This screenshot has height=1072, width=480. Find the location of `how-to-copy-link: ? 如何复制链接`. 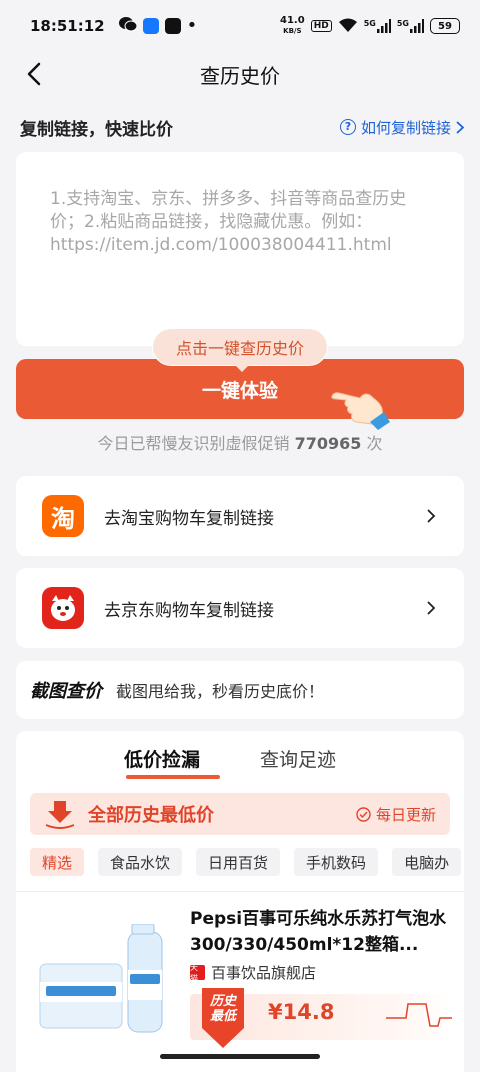

how-to-copy-link: ? 如何复制链接 is located at coordinates (401, 127).